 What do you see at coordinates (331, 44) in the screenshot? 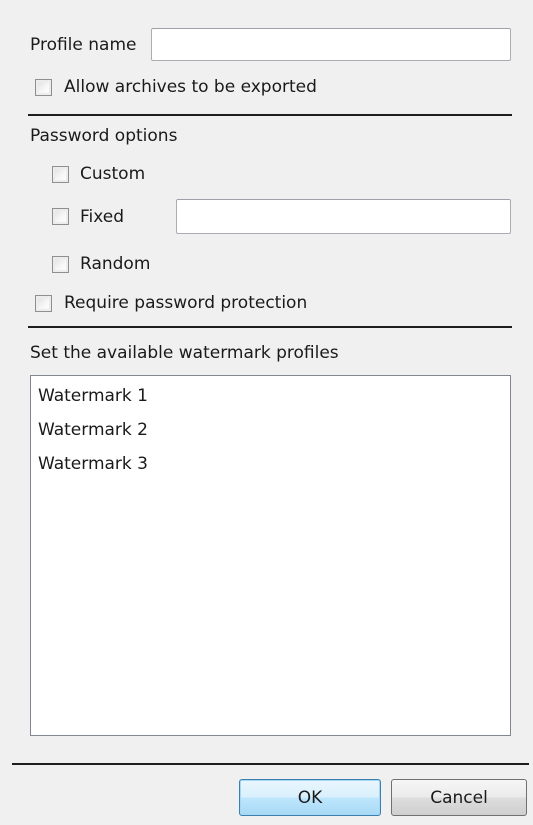
I see `profile-name-input` at bounding box center [331, 44].